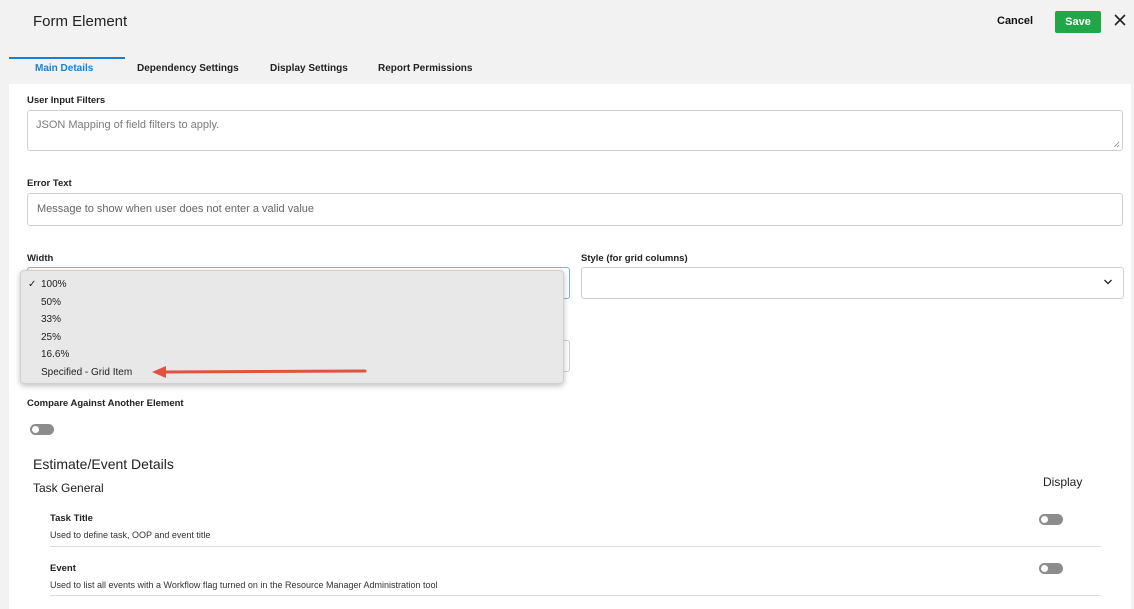 The width and height of the screenshot is (1134, 609). I want to click on width-option-100: 100%, so click(54, 284).